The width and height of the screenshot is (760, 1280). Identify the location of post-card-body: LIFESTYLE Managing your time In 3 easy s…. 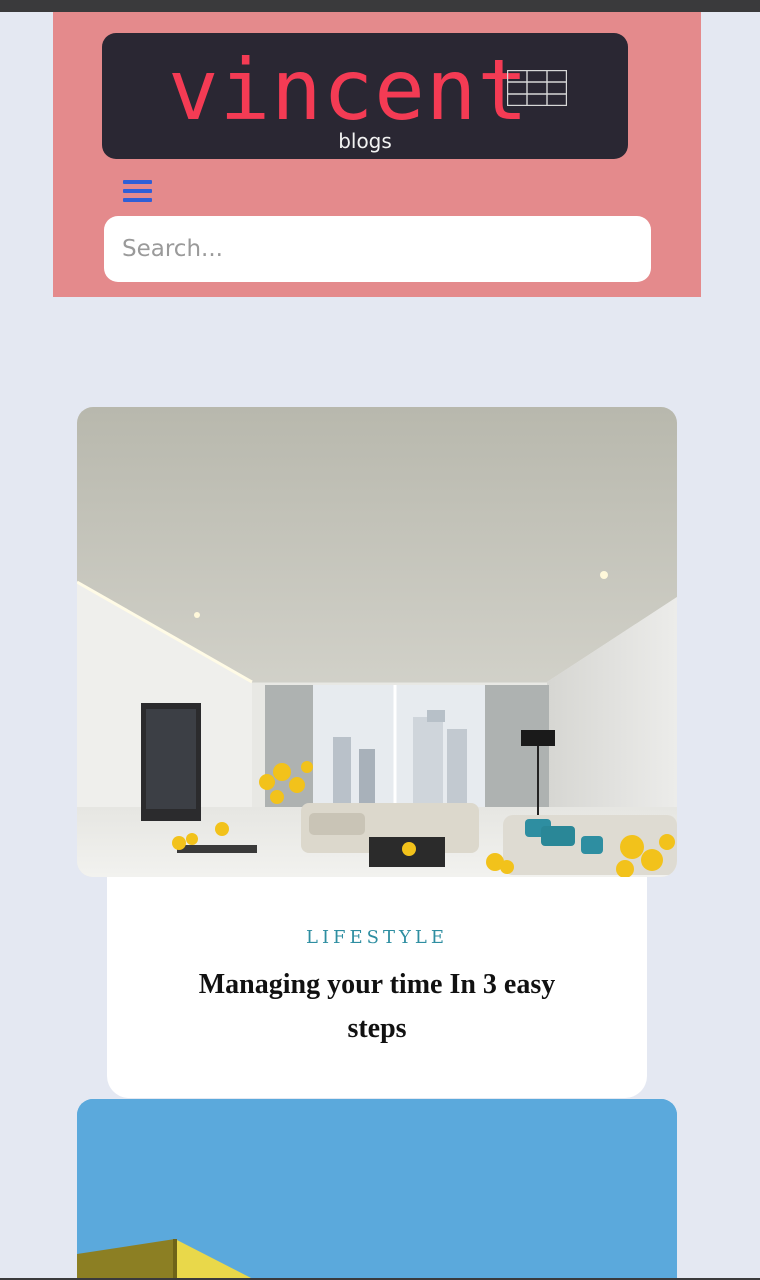
(377, 987).